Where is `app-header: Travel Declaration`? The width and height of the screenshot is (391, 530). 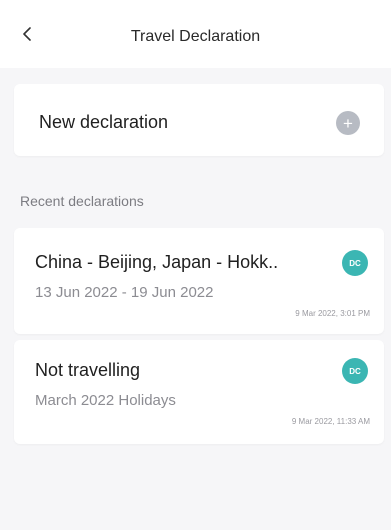
app-header: Travel Declaration is located at coordinates (195, 34).